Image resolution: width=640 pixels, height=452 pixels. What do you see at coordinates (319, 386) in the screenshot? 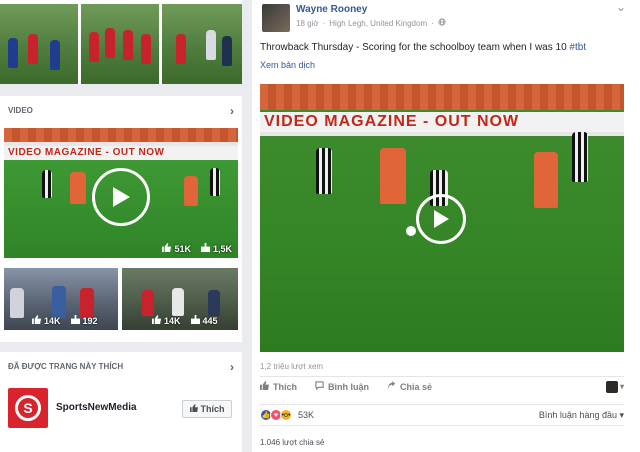
I see `comment-icon` at bounding box center [319, 386].